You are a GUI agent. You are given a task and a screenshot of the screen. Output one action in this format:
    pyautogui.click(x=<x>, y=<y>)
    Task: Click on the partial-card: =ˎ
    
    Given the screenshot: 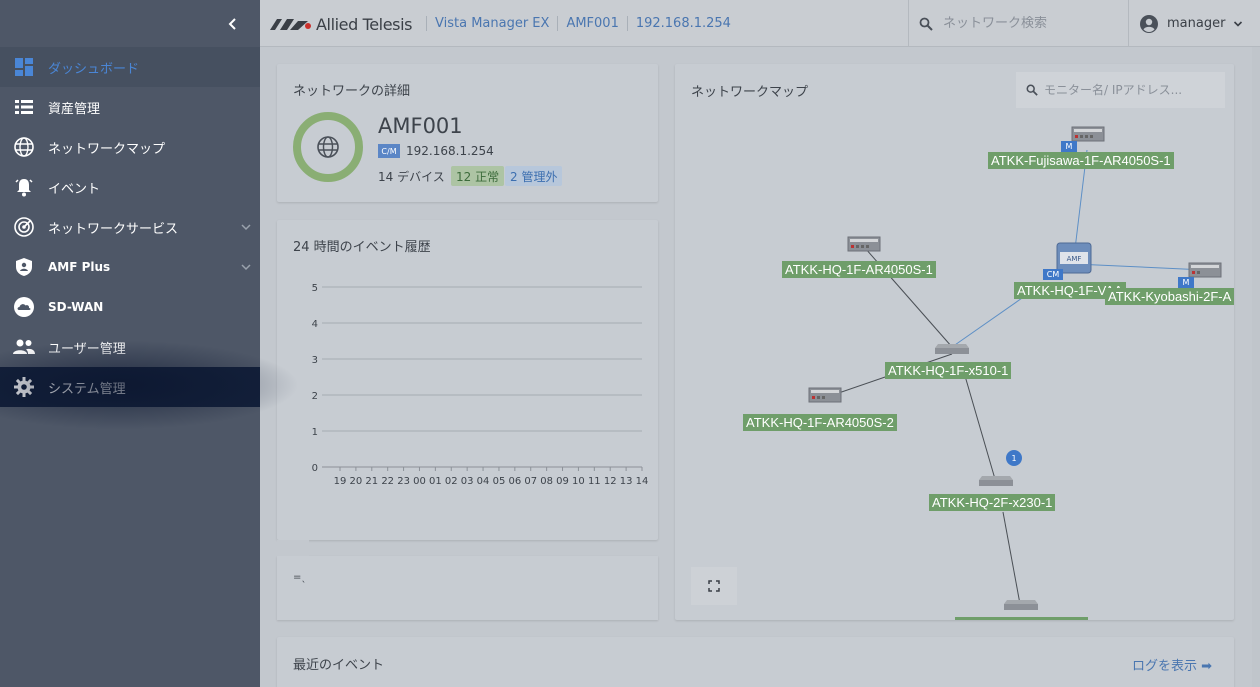 What is the action you would take?
    pyautogui.click(x=467, y=580)
    